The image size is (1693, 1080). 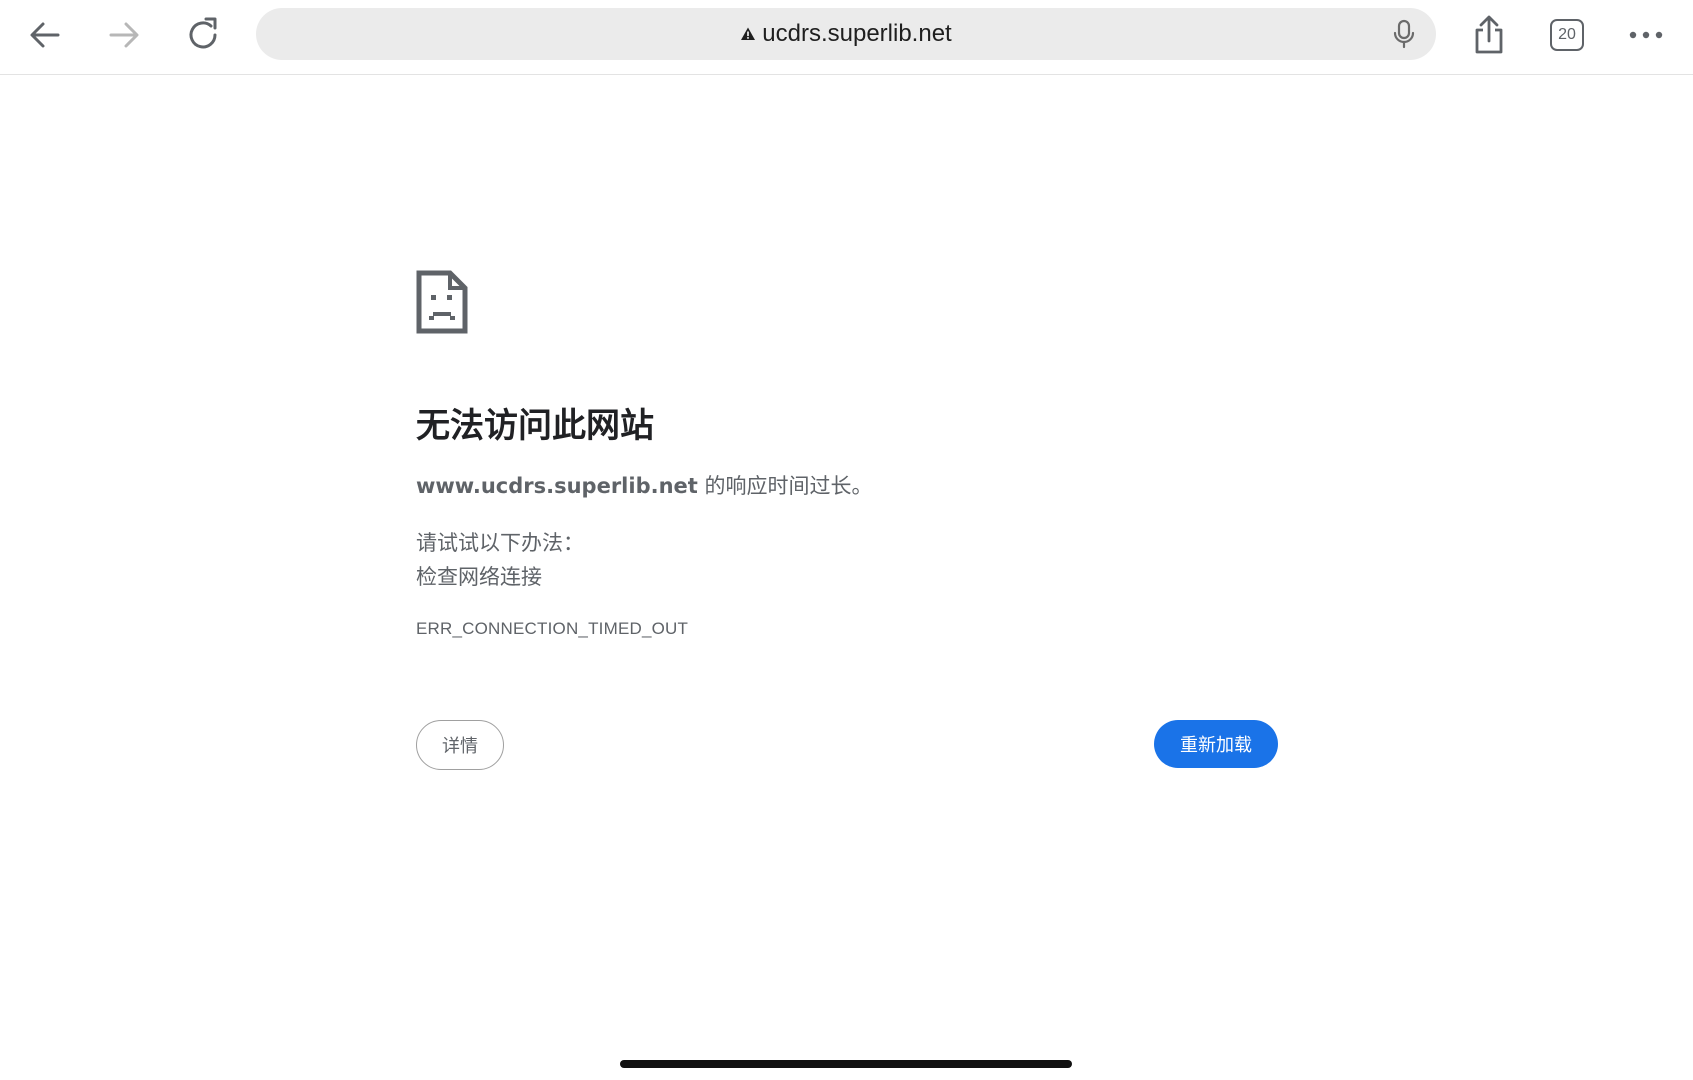 I want to click on address-text: ucdrs.superlib.net, so click(x=857, y=33).